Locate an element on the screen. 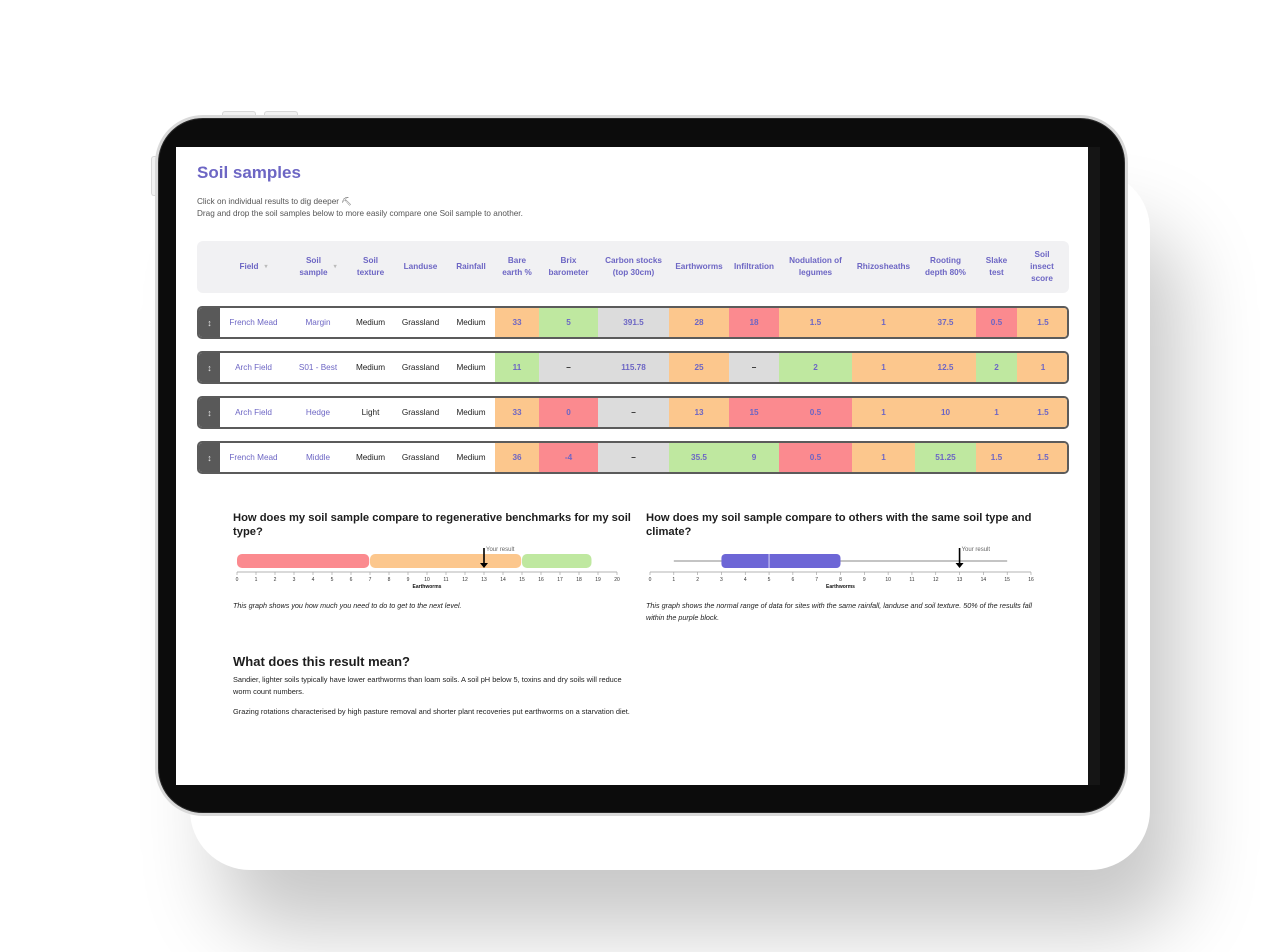 The image size is (1276, 952). column-header-rhizosheaths: Rhizosheaths is located at coordinates (883, 267).